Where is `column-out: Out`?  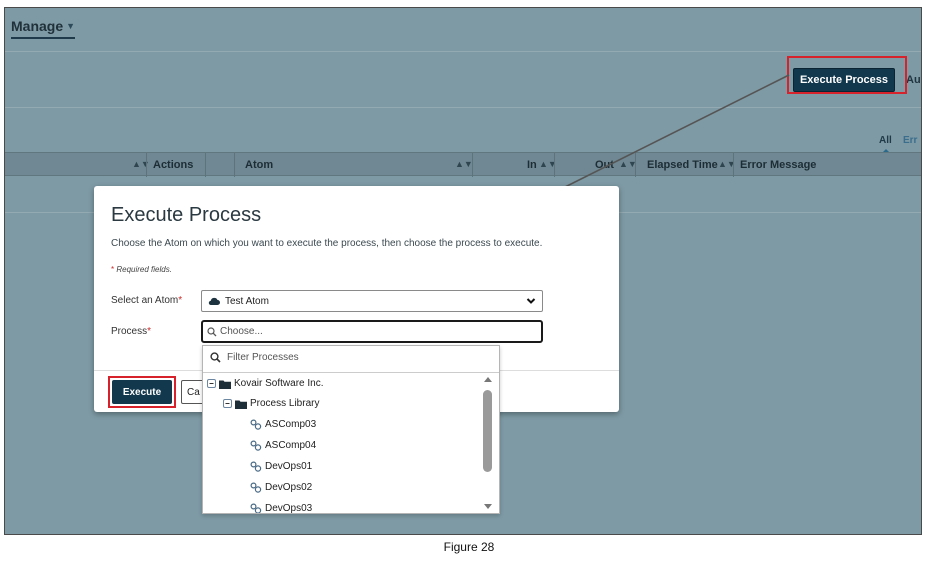 column-out: Out is located at coordinates (604, 165).